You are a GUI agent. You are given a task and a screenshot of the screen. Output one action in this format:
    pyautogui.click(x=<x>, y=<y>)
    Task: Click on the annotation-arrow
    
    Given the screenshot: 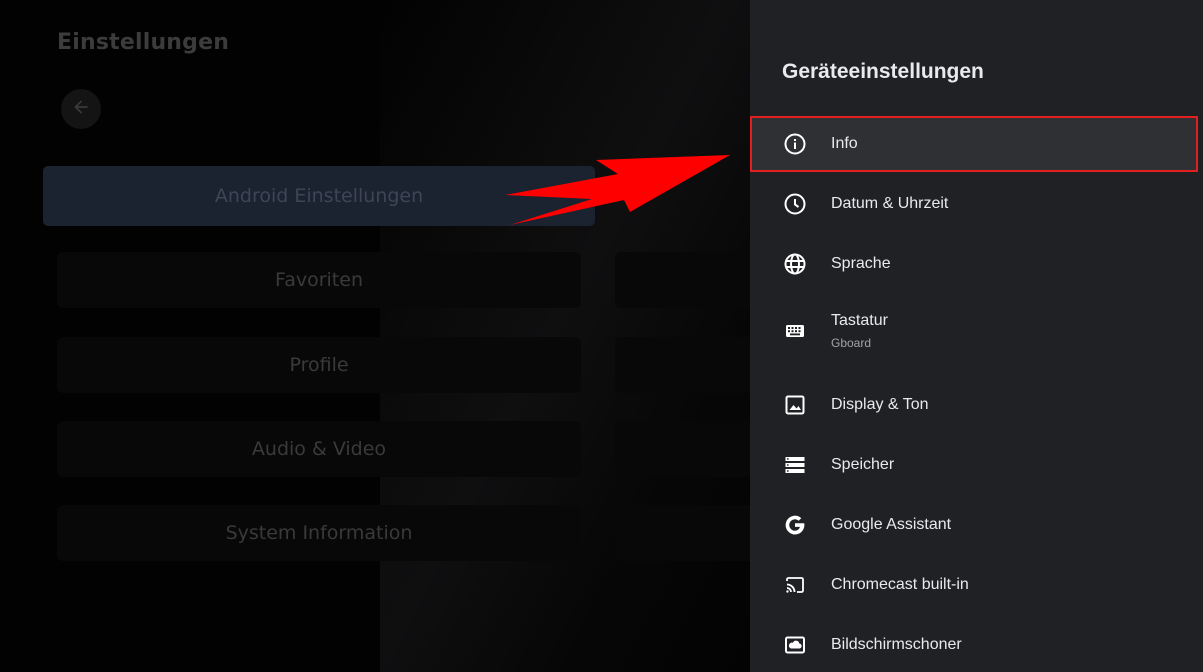 What is the action you would take?
    pyautogui.click(x=617, y=190)
    